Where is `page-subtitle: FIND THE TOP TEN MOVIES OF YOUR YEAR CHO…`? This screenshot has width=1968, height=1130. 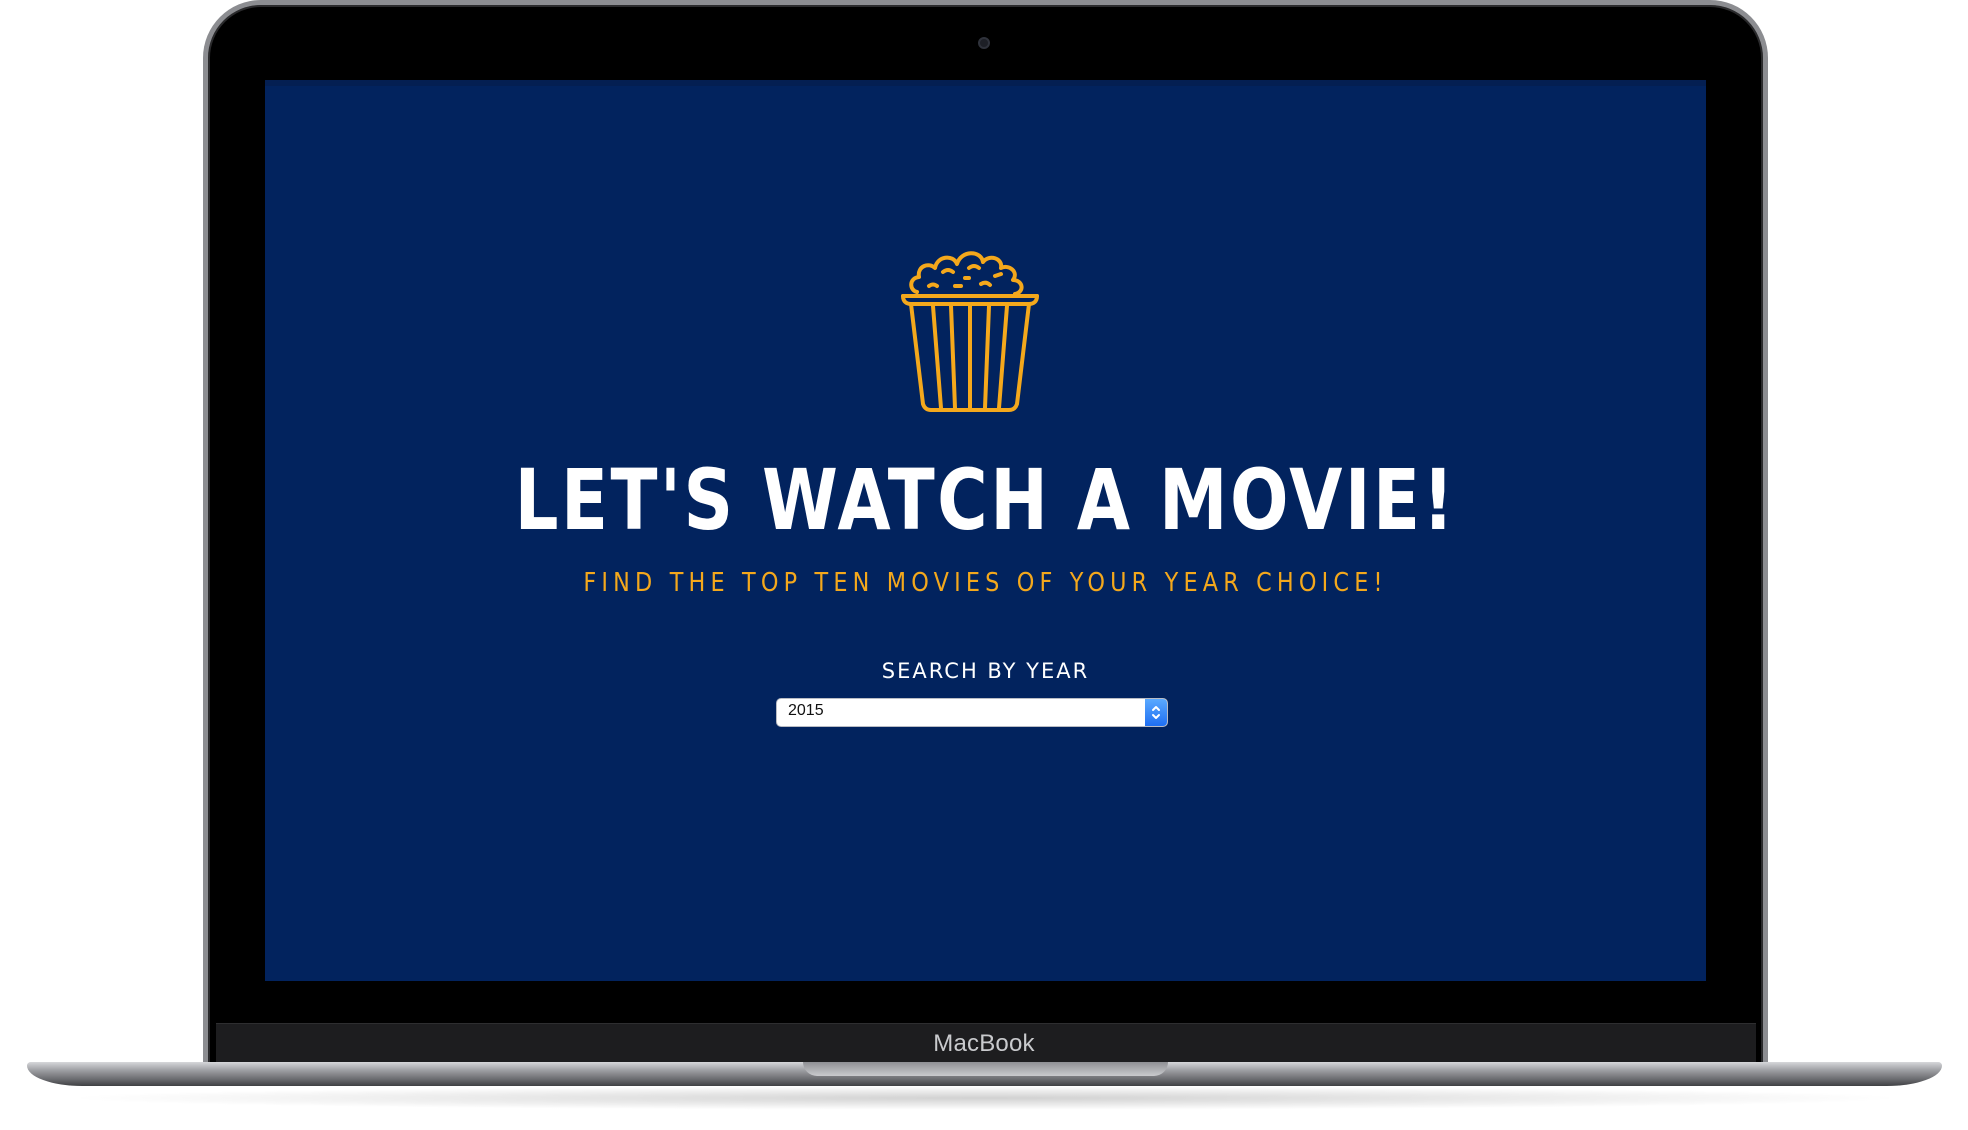
page-subtitle: FIND THE TOP TEN MOVIES OF YOUR YEAR CHO… is located at coordinates (985, 583).